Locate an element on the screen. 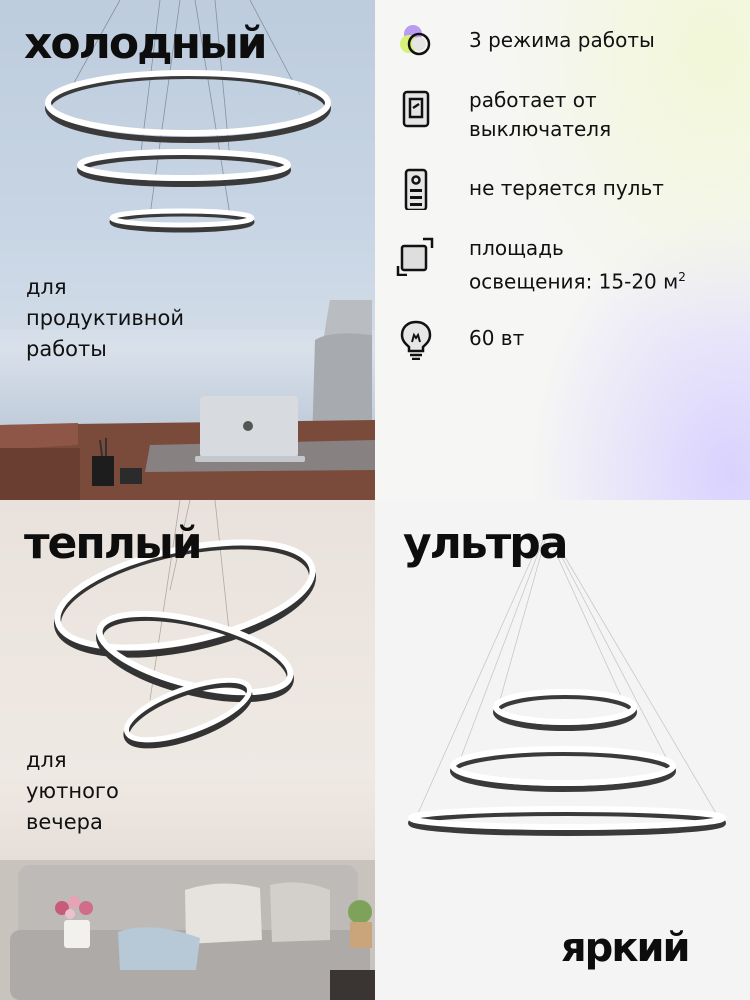 This screenshot has width=750, height=1000. cold-mode-title: холодный is located at coordinates (146, 43).